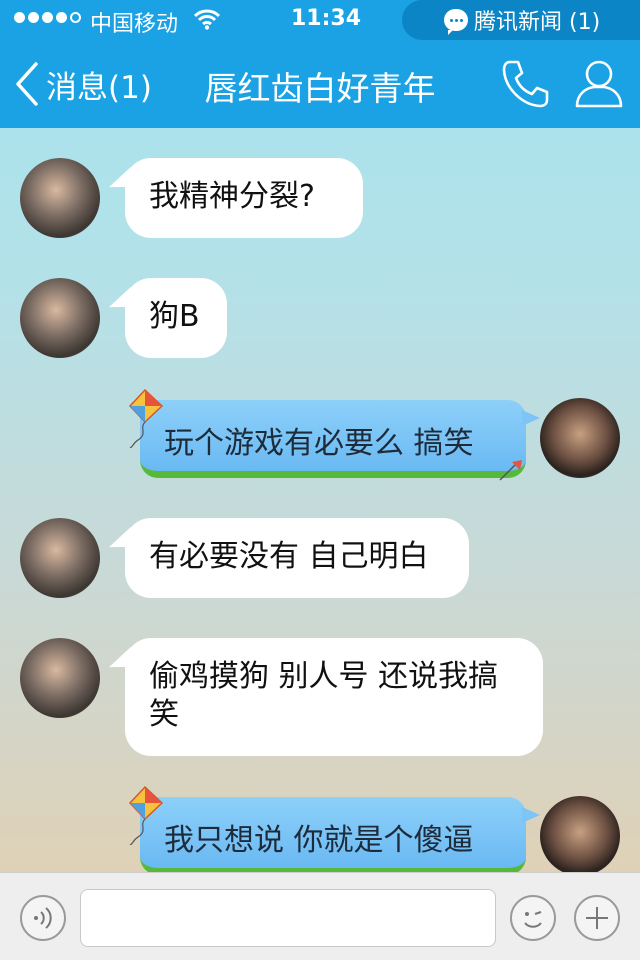  Describe the element at coordinates (319, 840) in the screenshot. I see `message-text: 我只想说 你就是个傻逼` at that location.